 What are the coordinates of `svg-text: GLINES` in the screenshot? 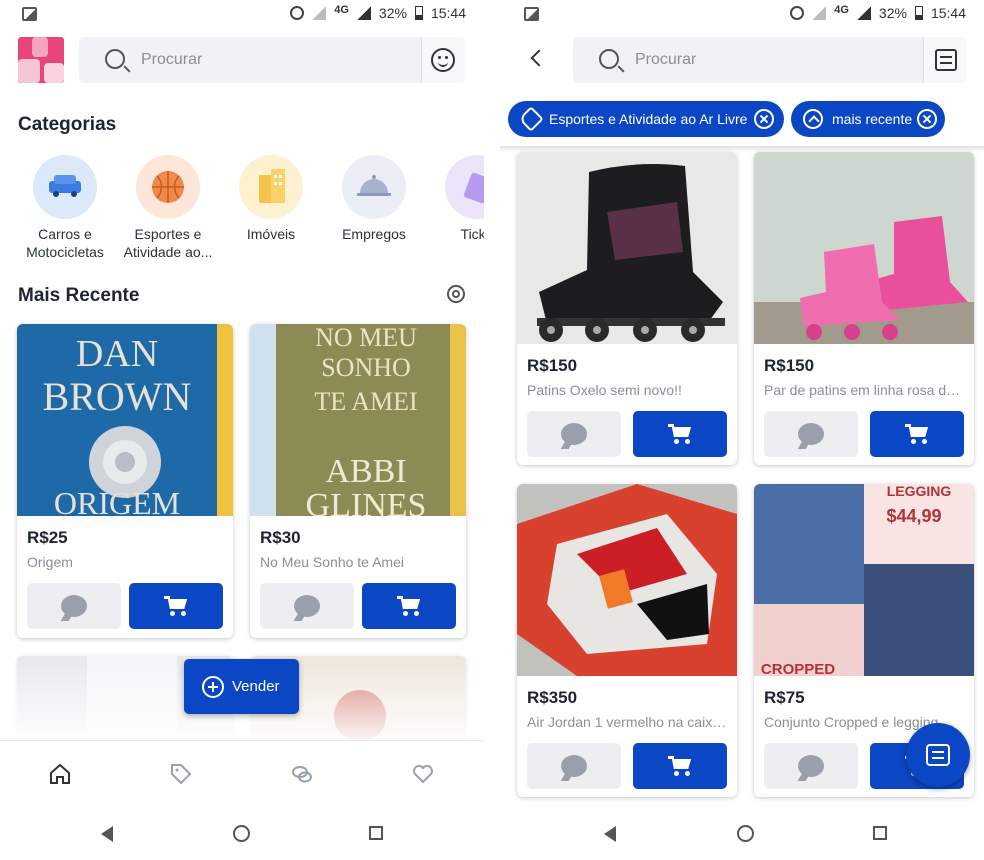 It's located at (366, 501).